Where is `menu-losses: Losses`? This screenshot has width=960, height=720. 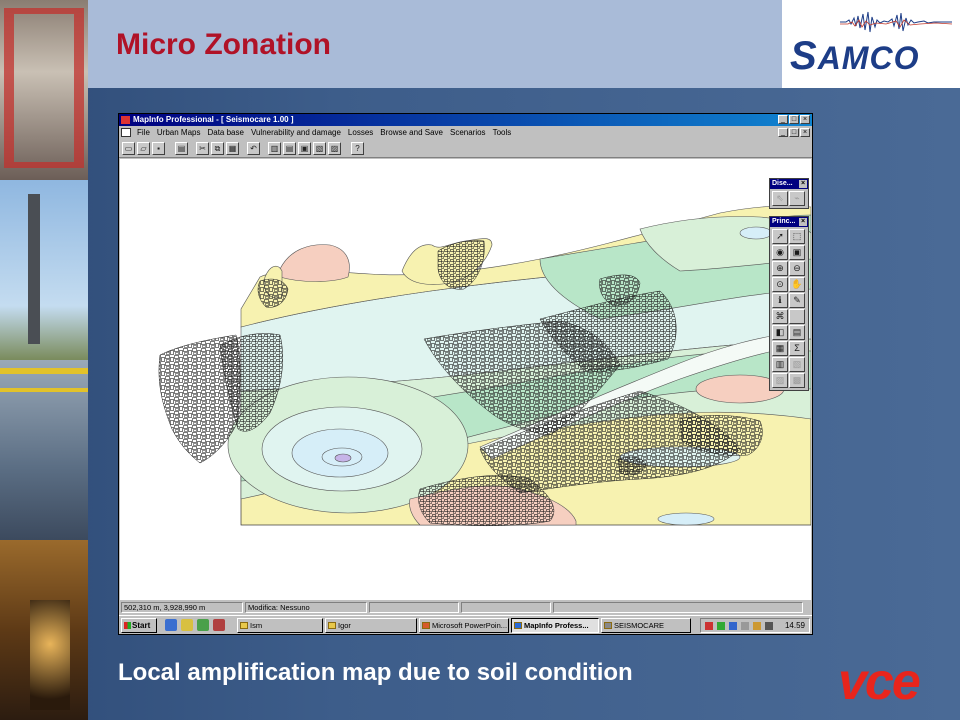 menu-losses: Losses is located at coordinates (360, 132).